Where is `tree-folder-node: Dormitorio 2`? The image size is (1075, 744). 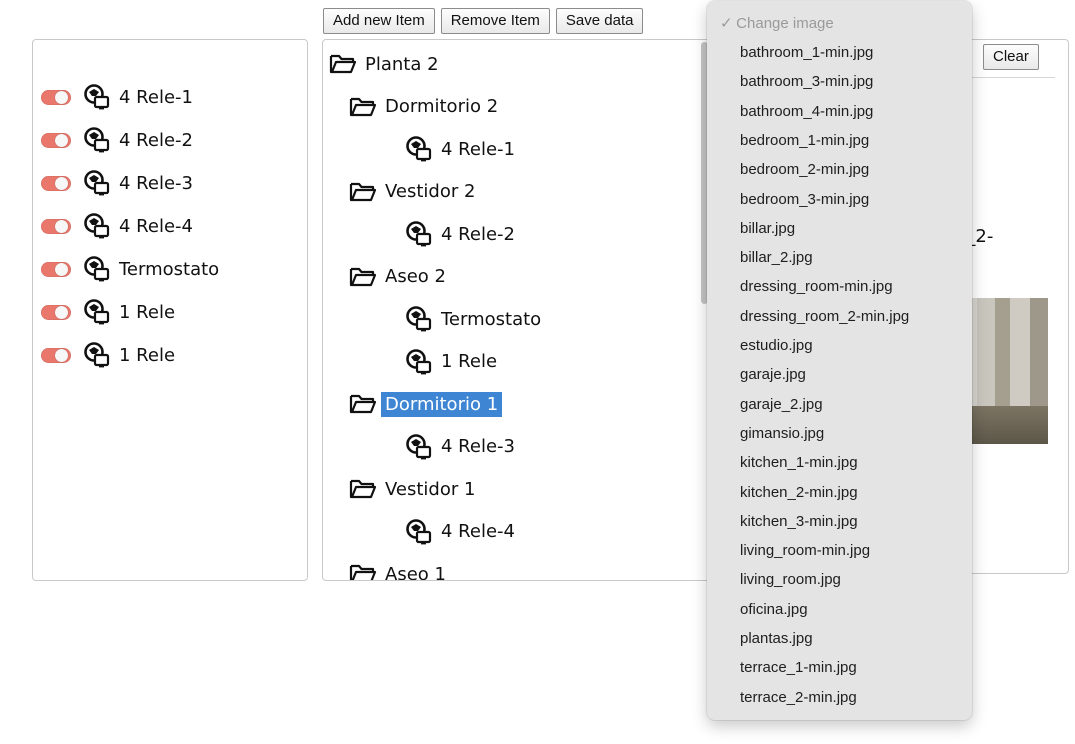 tree-folder-node: Dormitorio 2 is located at coordinates (425, 107).